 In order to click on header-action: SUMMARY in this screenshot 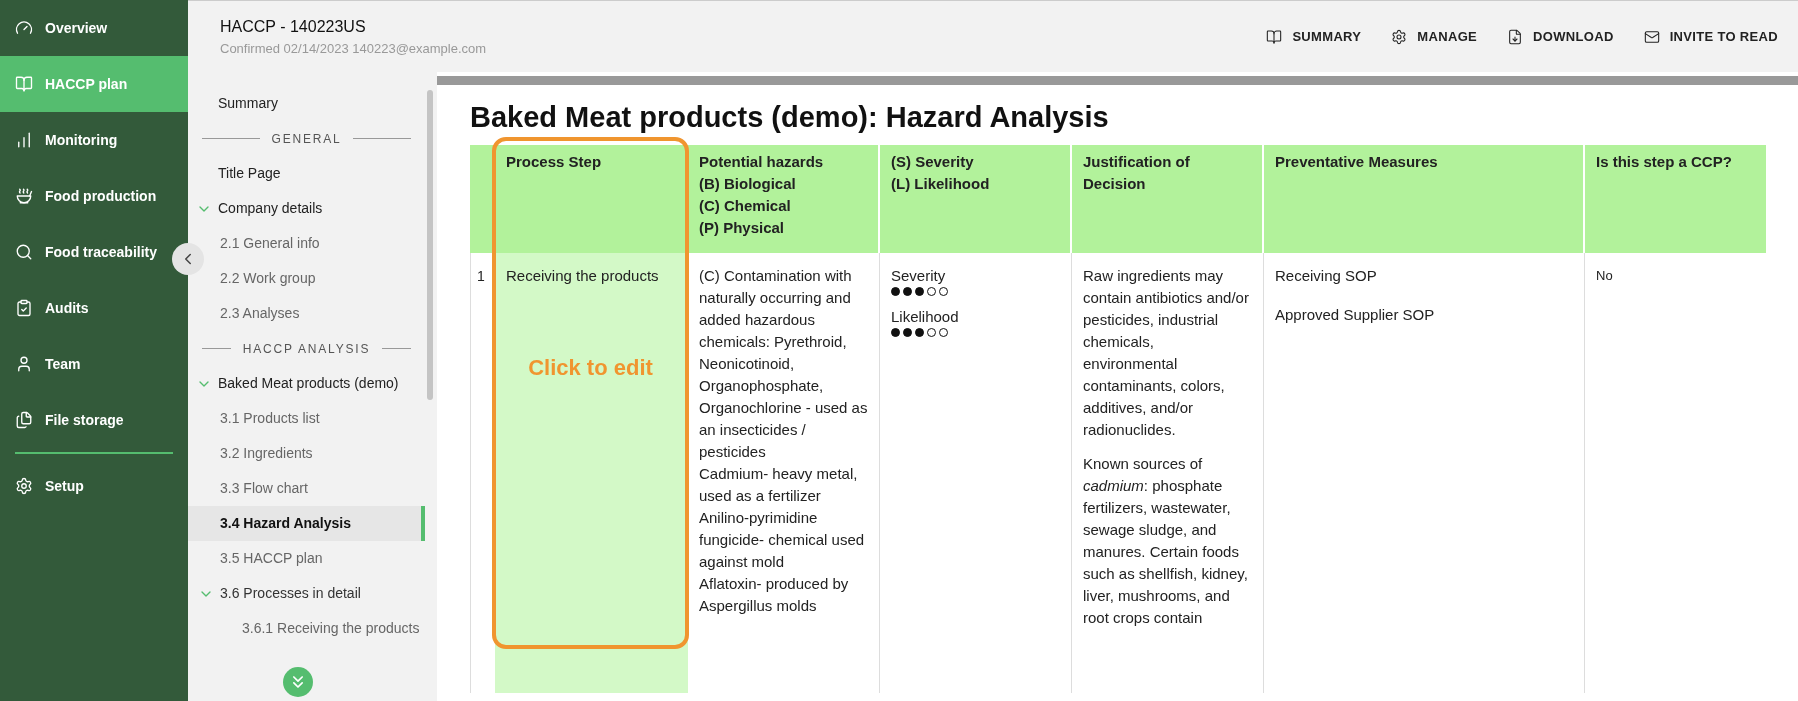, I will do `click(1314, 36)`.